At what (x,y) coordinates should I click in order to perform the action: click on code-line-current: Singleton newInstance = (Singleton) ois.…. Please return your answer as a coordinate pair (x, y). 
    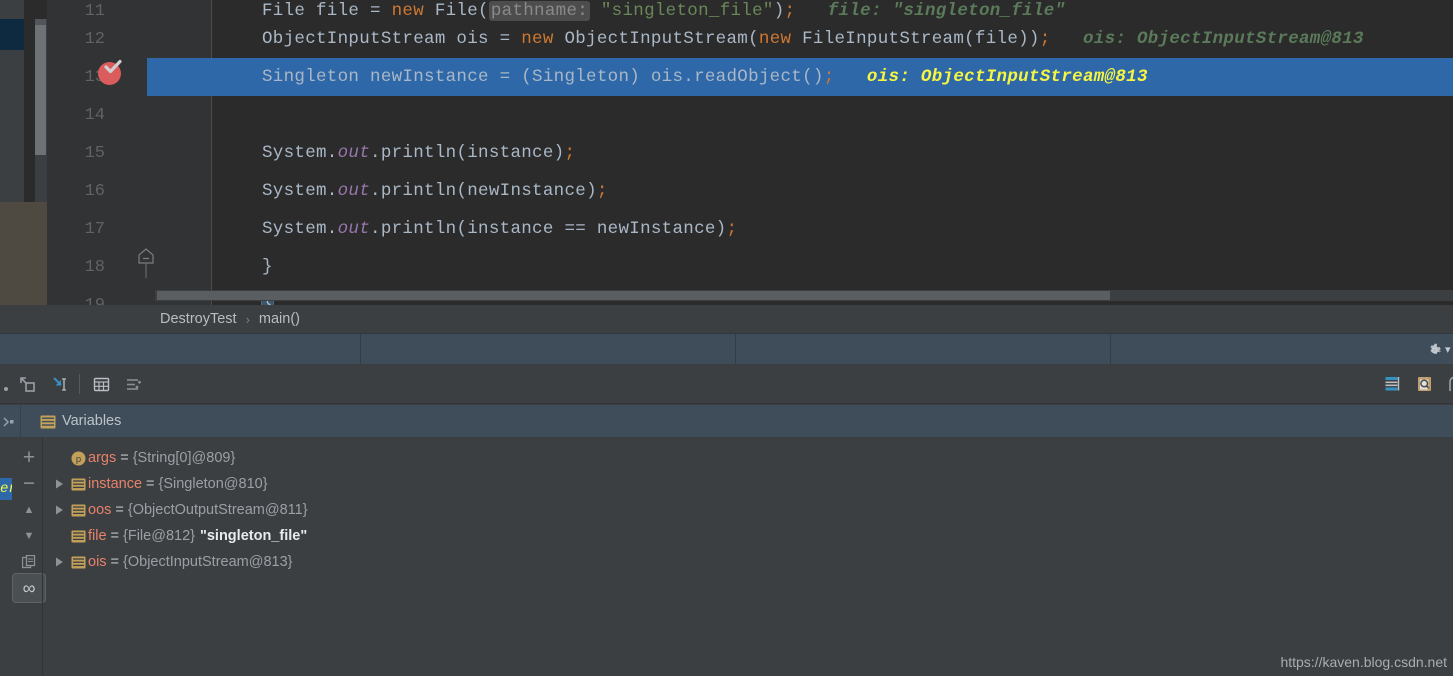
    Looking at the image, I should click on (800, 77).